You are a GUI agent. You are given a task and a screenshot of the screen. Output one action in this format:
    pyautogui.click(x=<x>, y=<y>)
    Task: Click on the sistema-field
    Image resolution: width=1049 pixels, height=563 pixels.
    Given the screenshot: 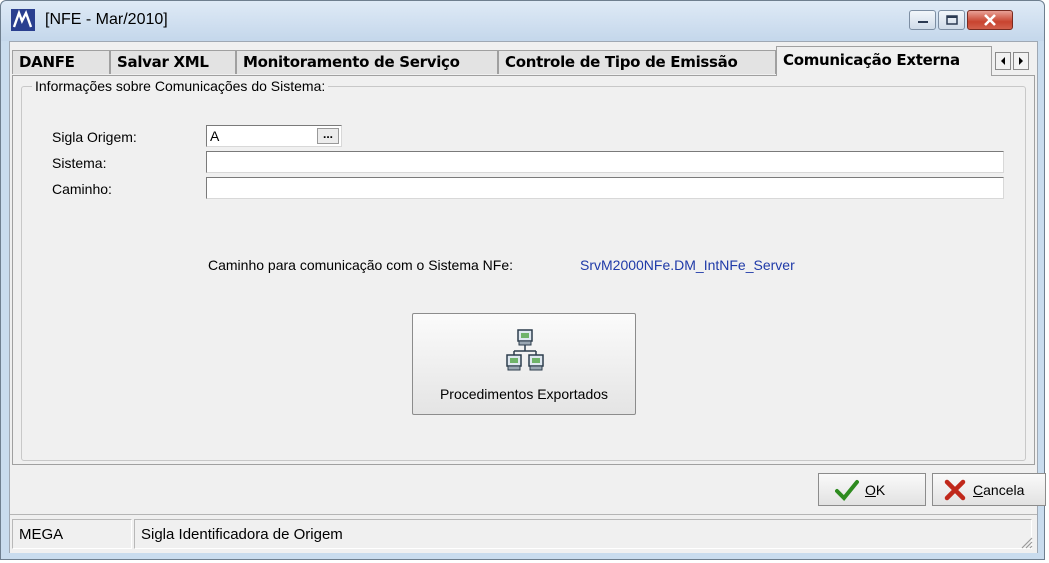 What is the action you would take?
    pyautogui.click(x=605, y=162)
    